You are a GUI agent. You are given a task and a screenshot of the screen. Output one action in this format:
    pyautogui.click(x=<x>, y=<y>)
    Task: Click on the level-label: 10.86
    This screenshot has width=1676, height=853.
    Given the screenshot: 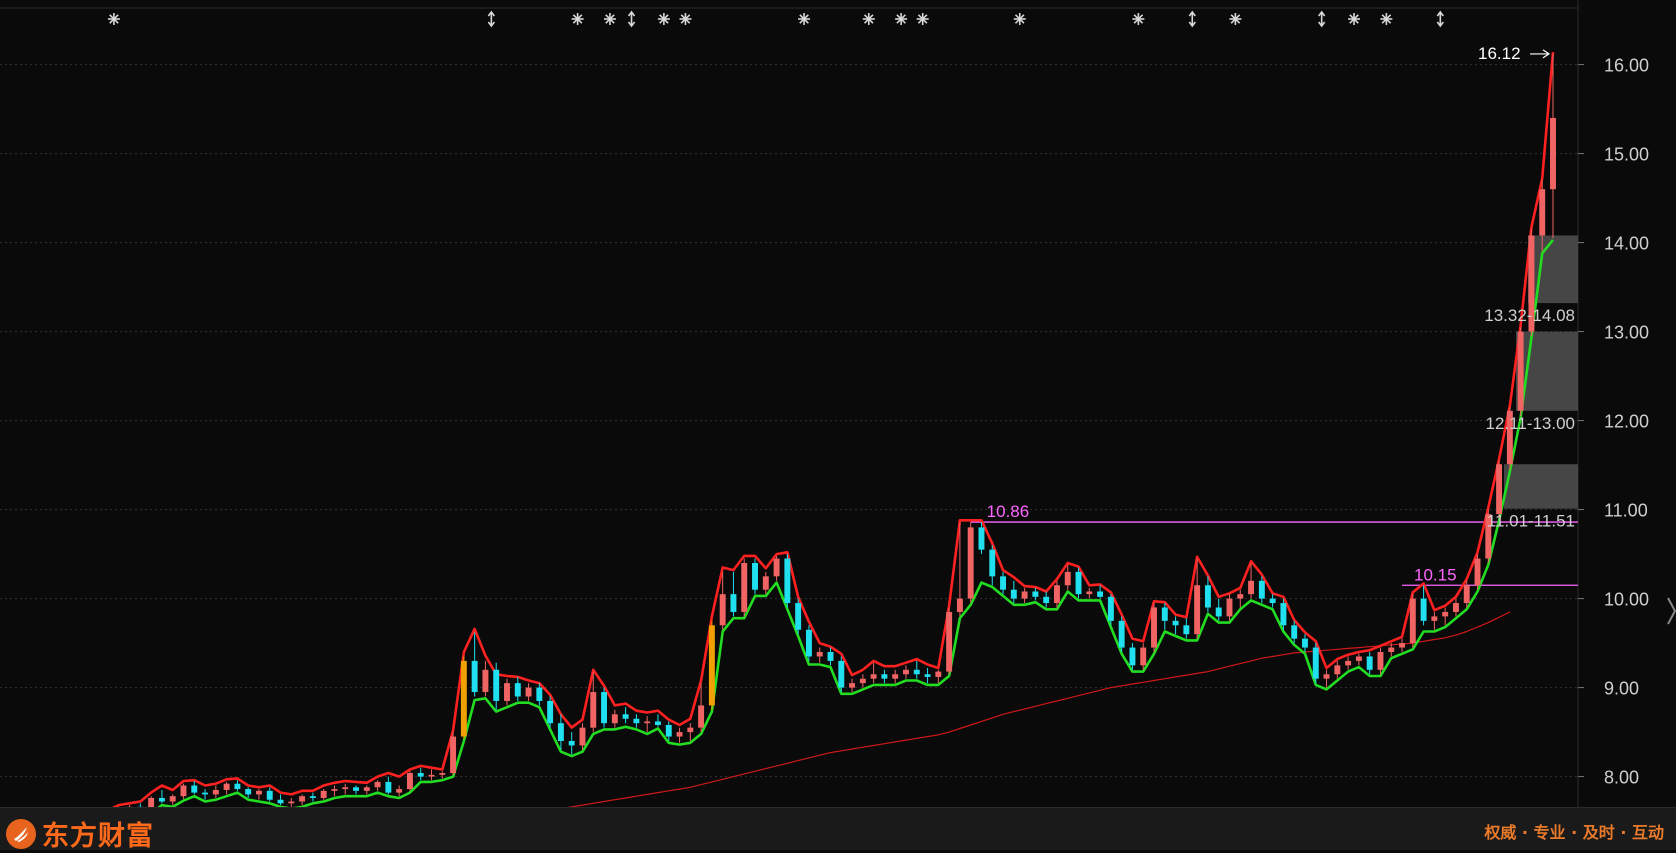 What is the action you would take?
    pyautogui.click(x=1008, y=511)
    